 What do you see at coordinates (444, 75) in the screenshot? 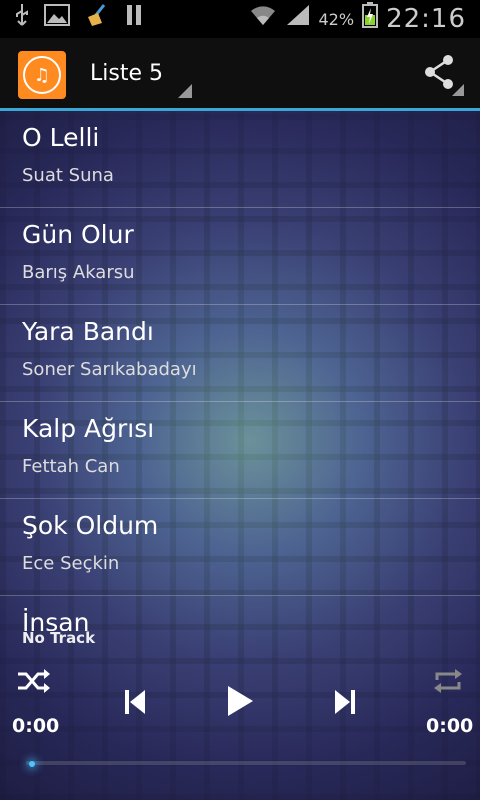
I see `share-icon` at bounding box center [444, 75].